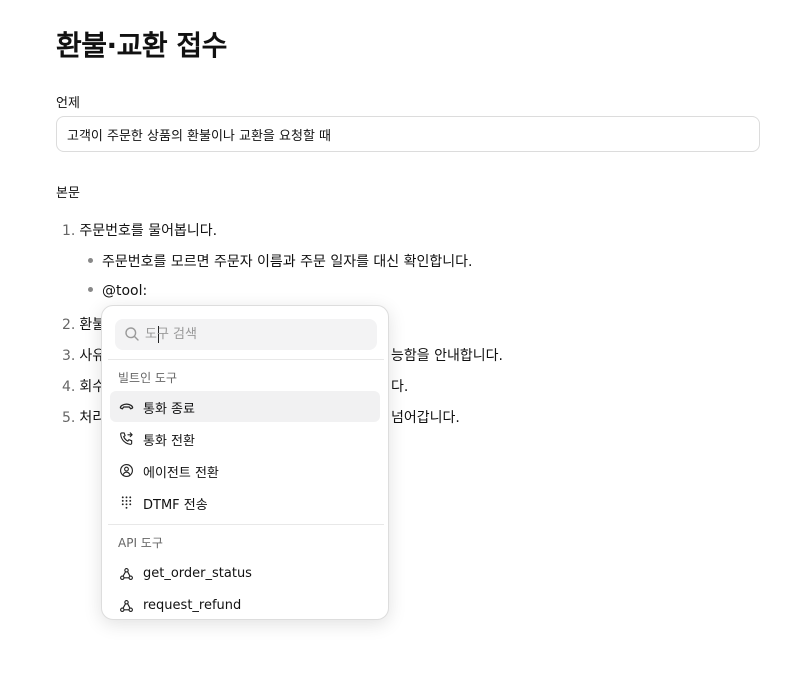 This screenshot has height=678, width=800. I want to click on step-3-tail: 능함을 안내합니다., so click(447, 356).